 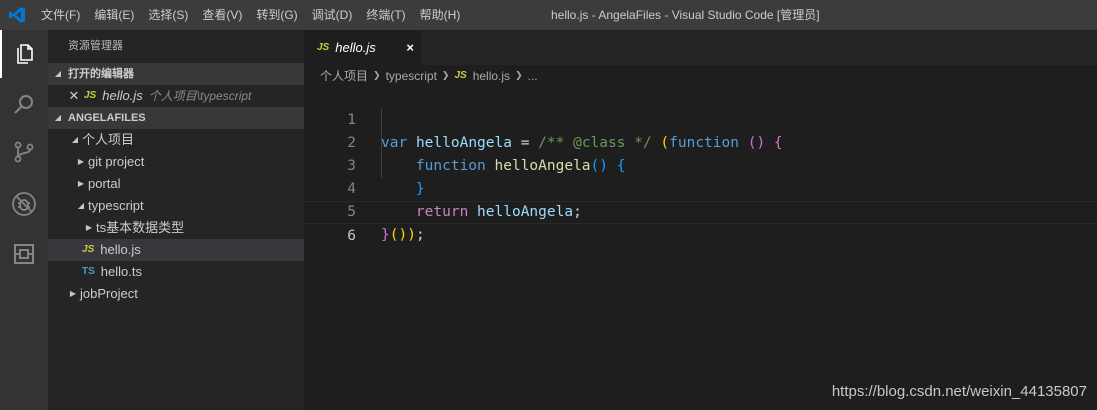 What do you see at coordinates (101, 74) in the screenshot?
I see `open-editors-label: 打开的编辑器` at bounding box center [101, 74].